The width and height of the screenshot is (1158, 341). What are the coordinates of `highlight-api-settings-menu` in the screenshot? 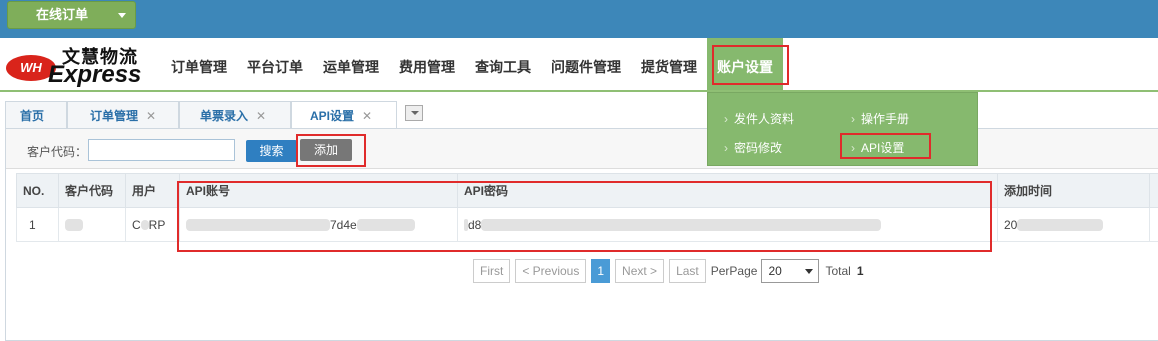 It's located at (885, 146).